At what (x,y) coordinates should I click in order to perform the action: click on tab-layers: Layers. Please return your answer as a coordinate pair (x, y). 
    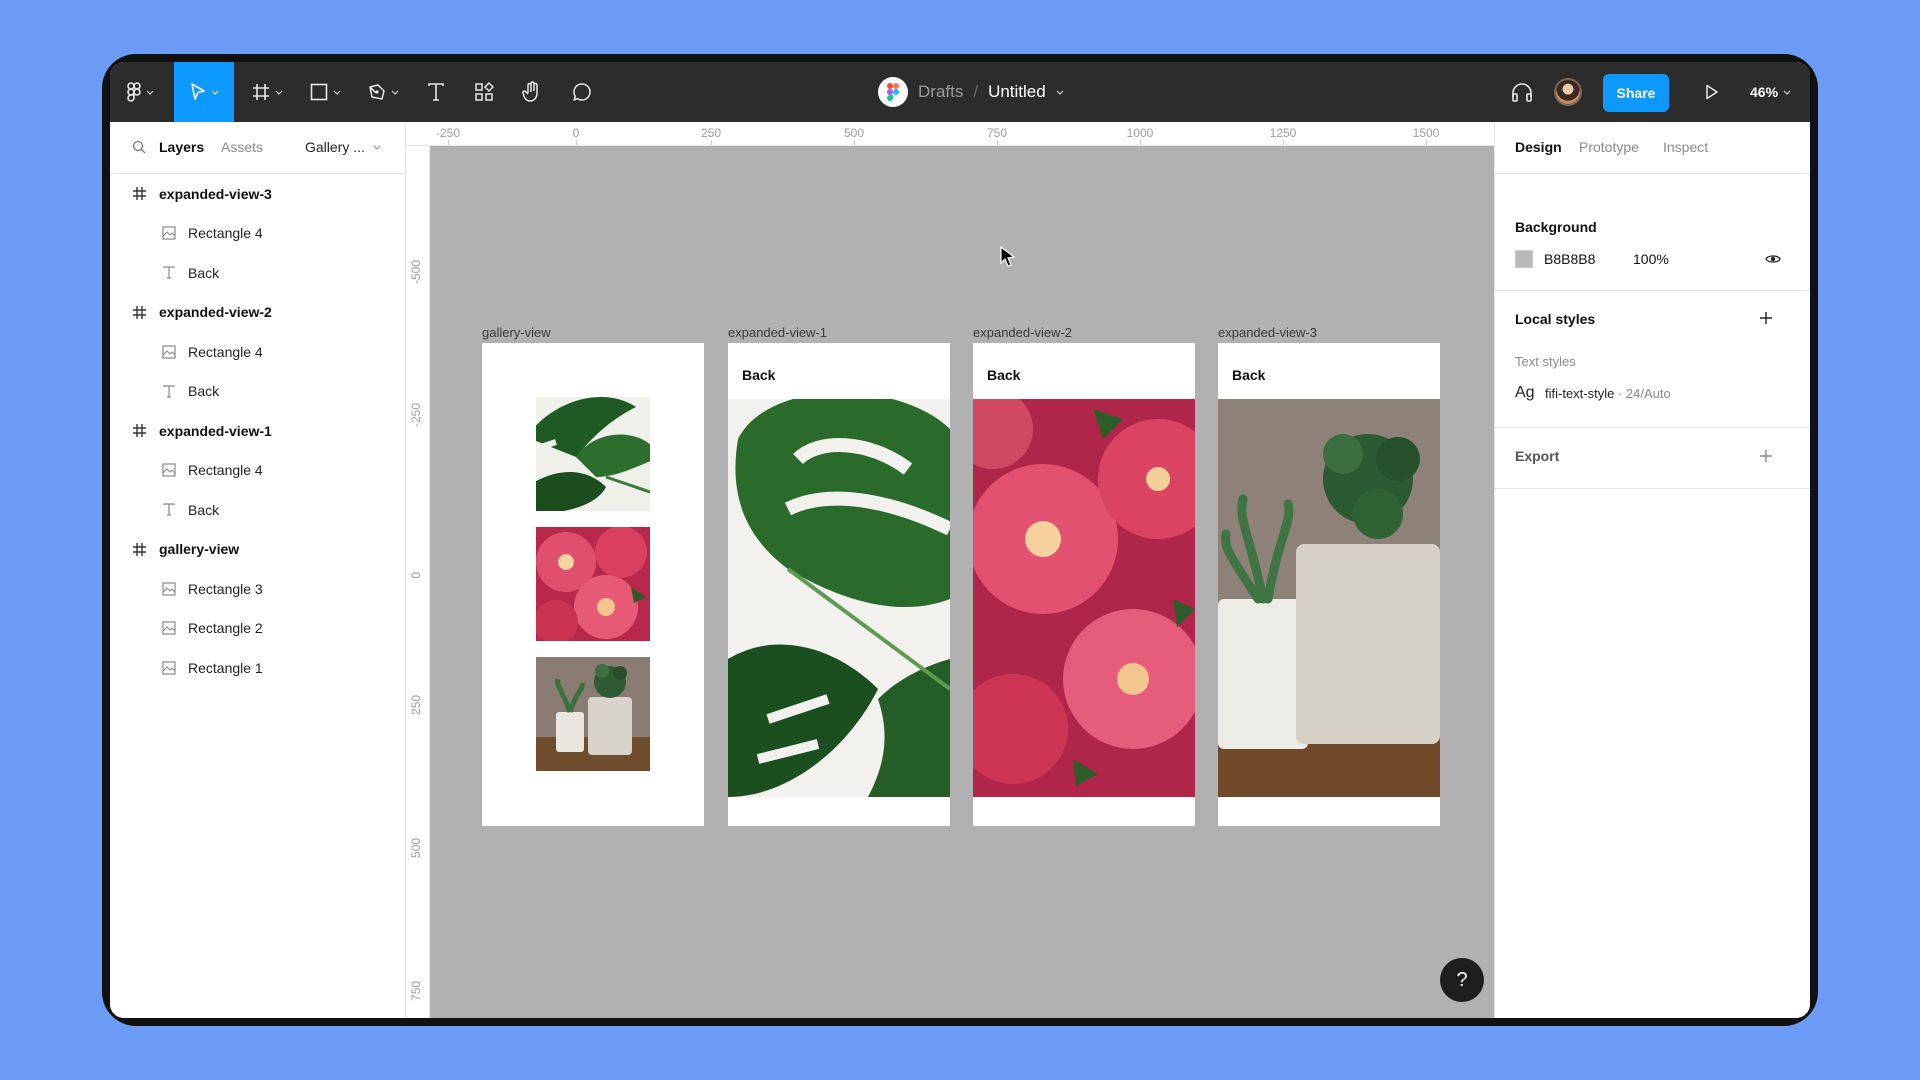
    Looking at the image, I should click on (181, 147).